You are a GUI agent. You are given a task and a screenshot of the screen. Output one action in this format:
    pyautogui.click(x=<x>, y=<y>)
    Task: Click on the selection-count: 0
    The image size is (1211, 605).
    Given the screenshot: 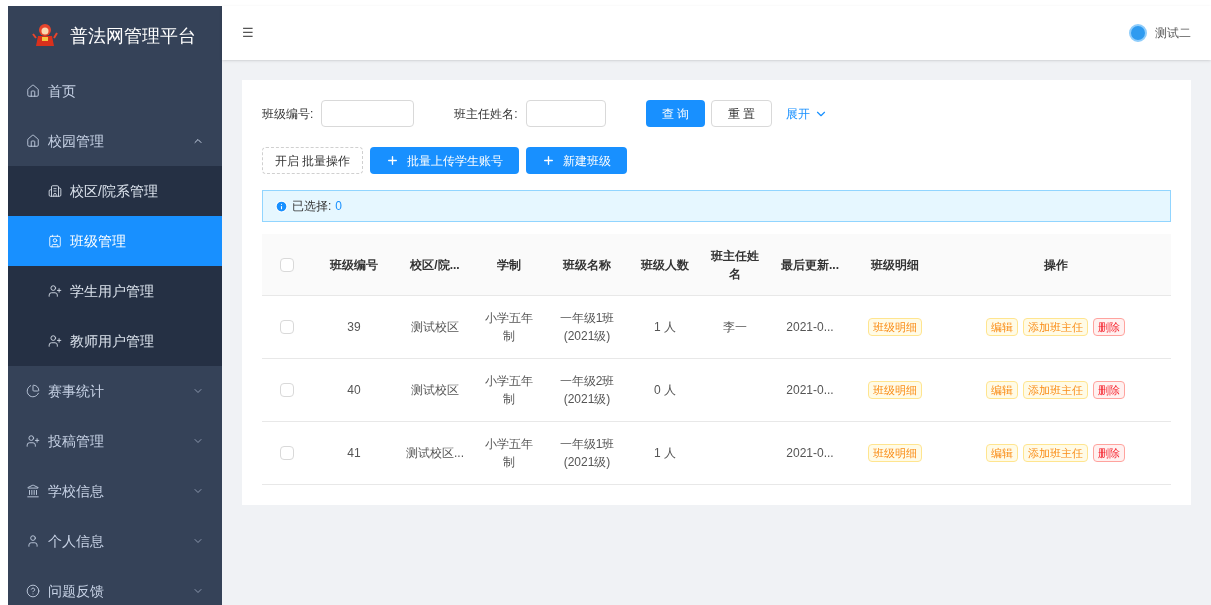 What is the action you would take?
    pyautogui.click(x=339, y=206)
    